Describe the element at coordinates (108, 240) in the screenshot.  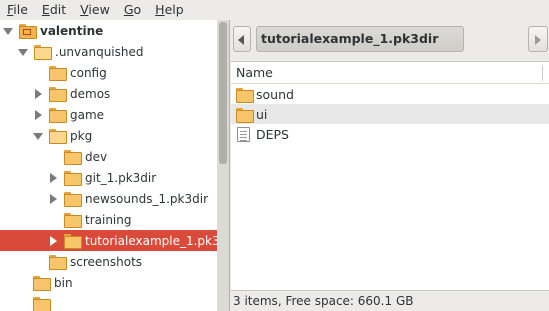
I see `tree-item-tutorialexample-pk3dir: tutorialexample_1.pk3dir` at that location.